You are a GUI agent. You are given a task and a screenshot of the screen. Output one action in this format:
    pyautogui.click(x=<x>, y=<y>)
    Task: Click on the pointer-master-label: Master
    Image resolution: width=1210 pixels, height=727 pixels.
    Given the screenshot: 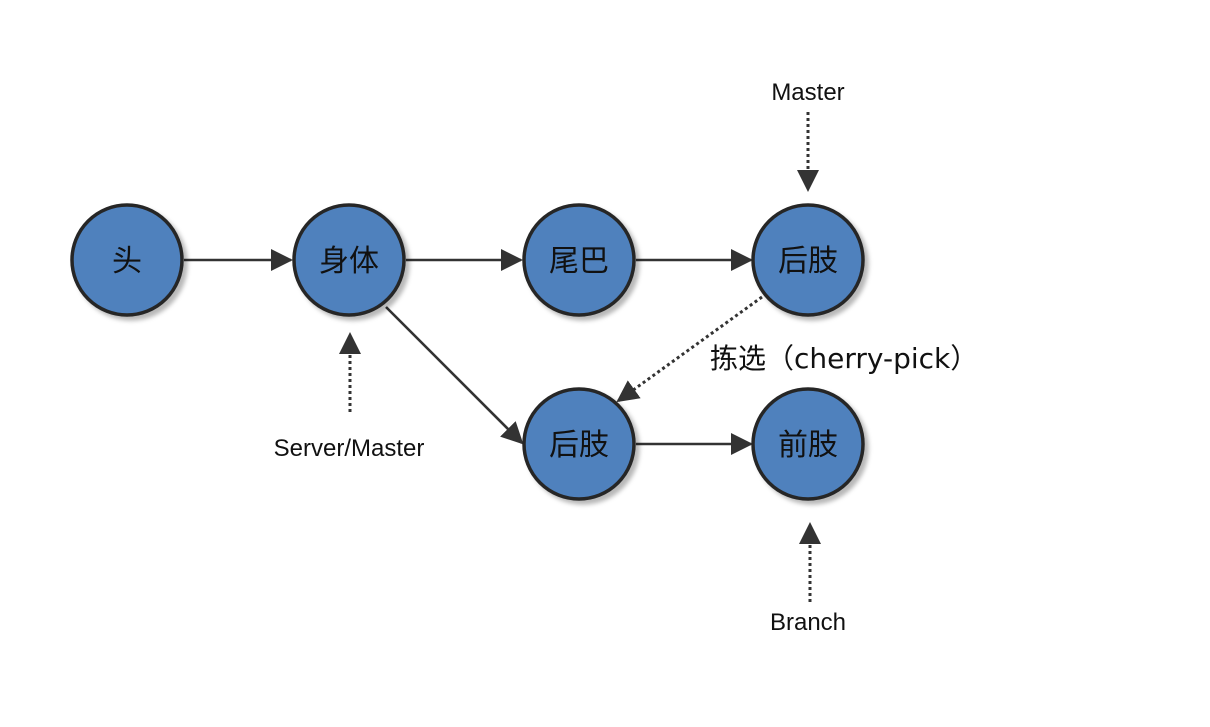 What is the action you would take?
    pyautogui.click(x=807, y=92)
    